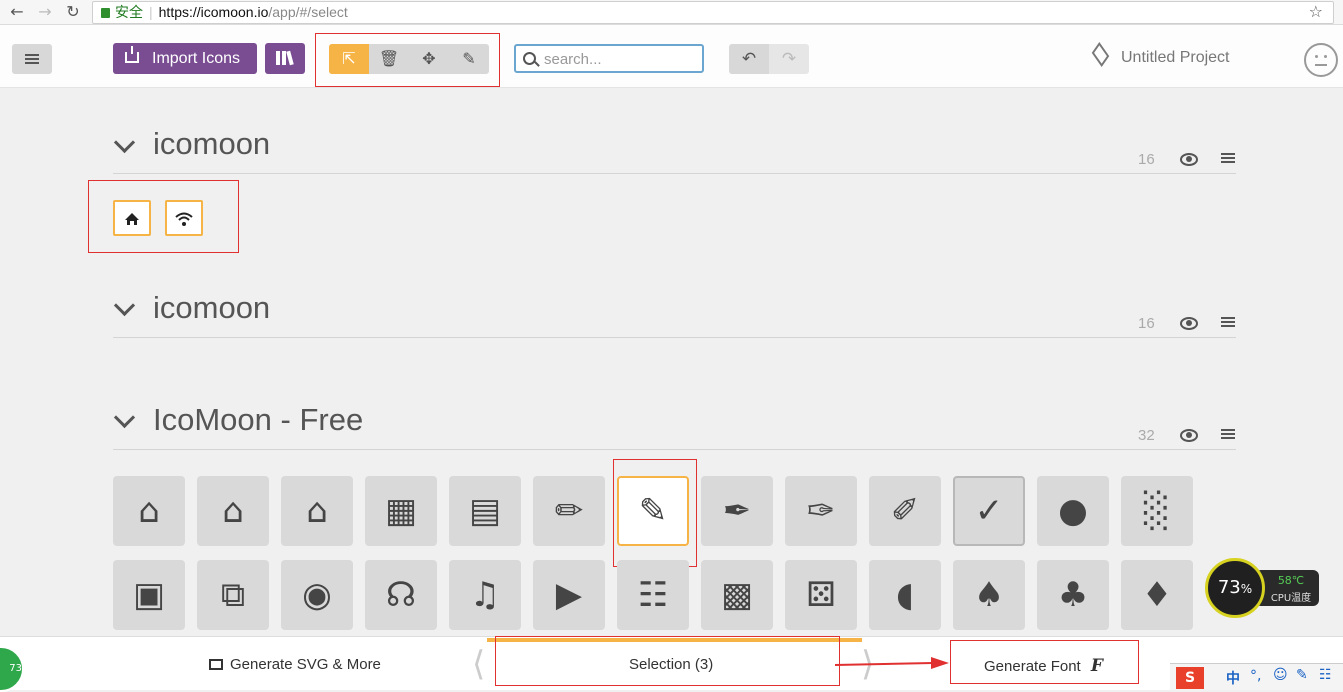 The width and height of the screenshot is (1343, 692). Describe the element at coordinates (989, 511) in the screenshot. I see `eyedropper-icon: ✓` at that location.